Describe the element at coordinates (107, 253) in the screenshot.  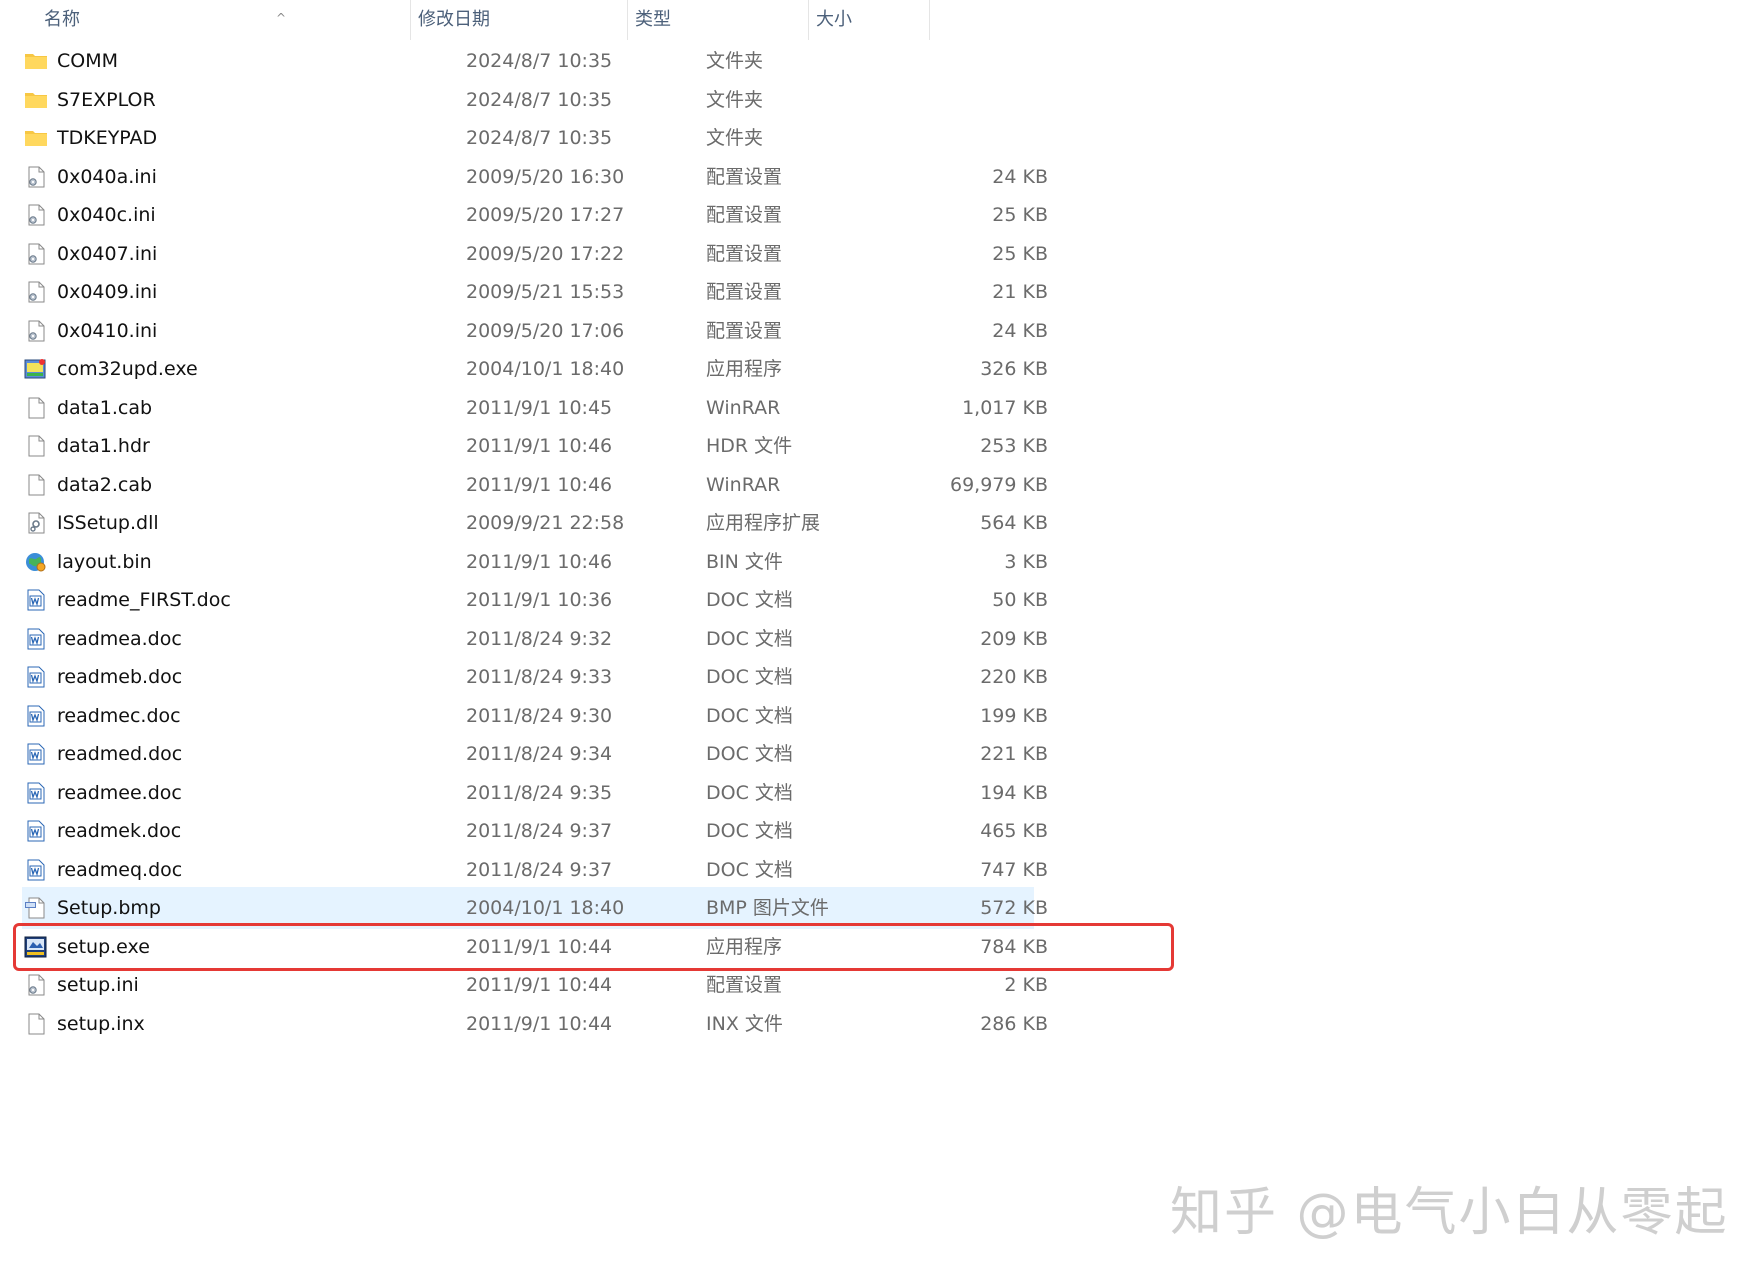
I see `file-name: 0x0407.ini` at that location.